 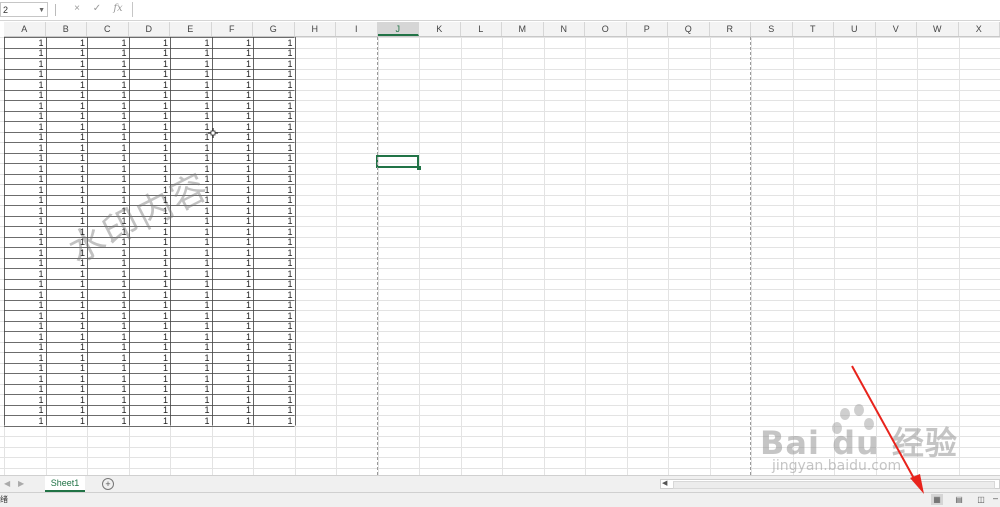 I want to click on cell-e30: 1, so click(x=191, y=347).